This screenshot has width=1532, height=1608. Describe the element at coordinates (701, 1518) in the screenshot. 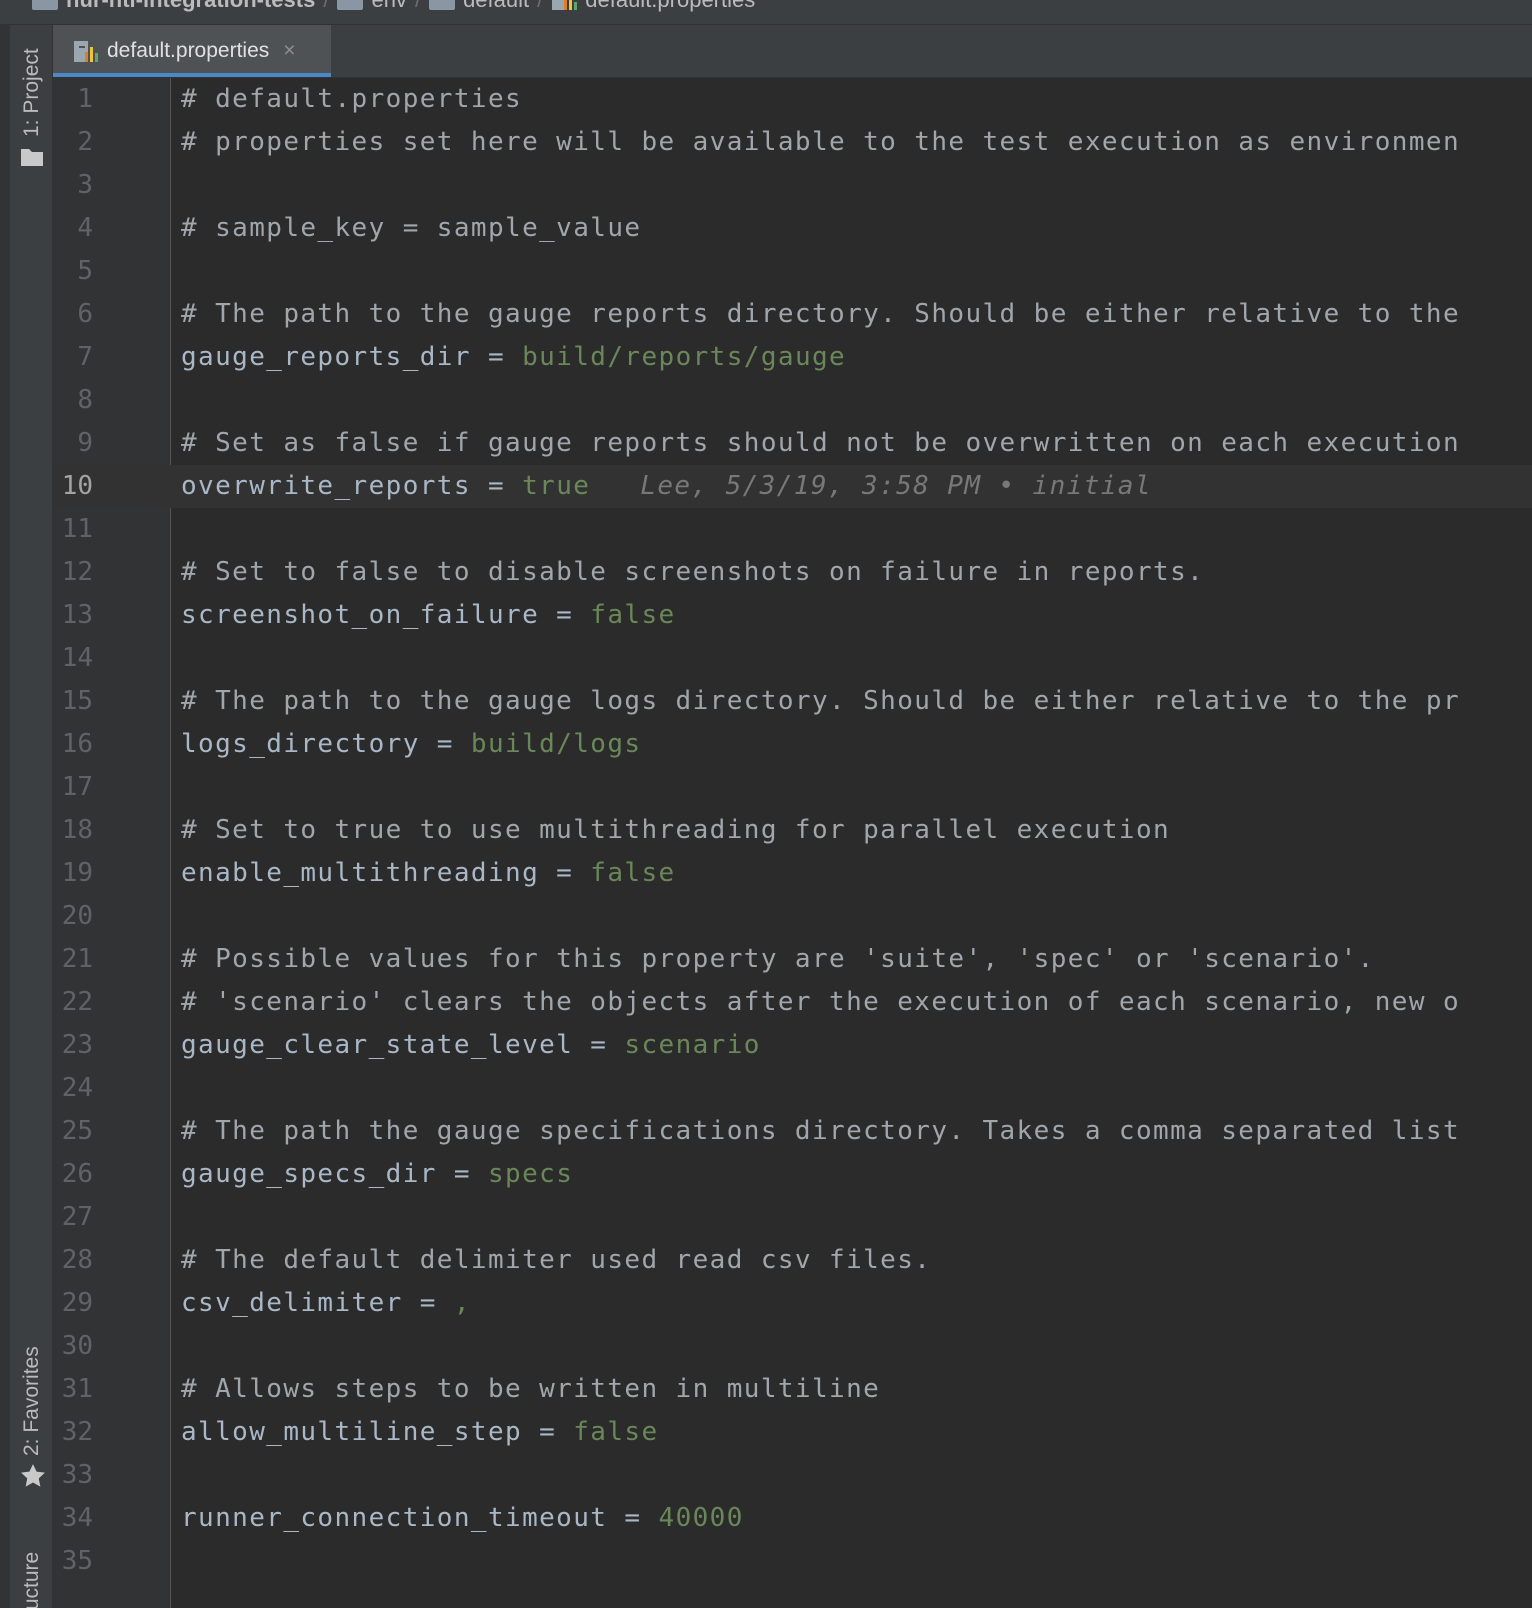

I see `property-value: 40000` at that location.